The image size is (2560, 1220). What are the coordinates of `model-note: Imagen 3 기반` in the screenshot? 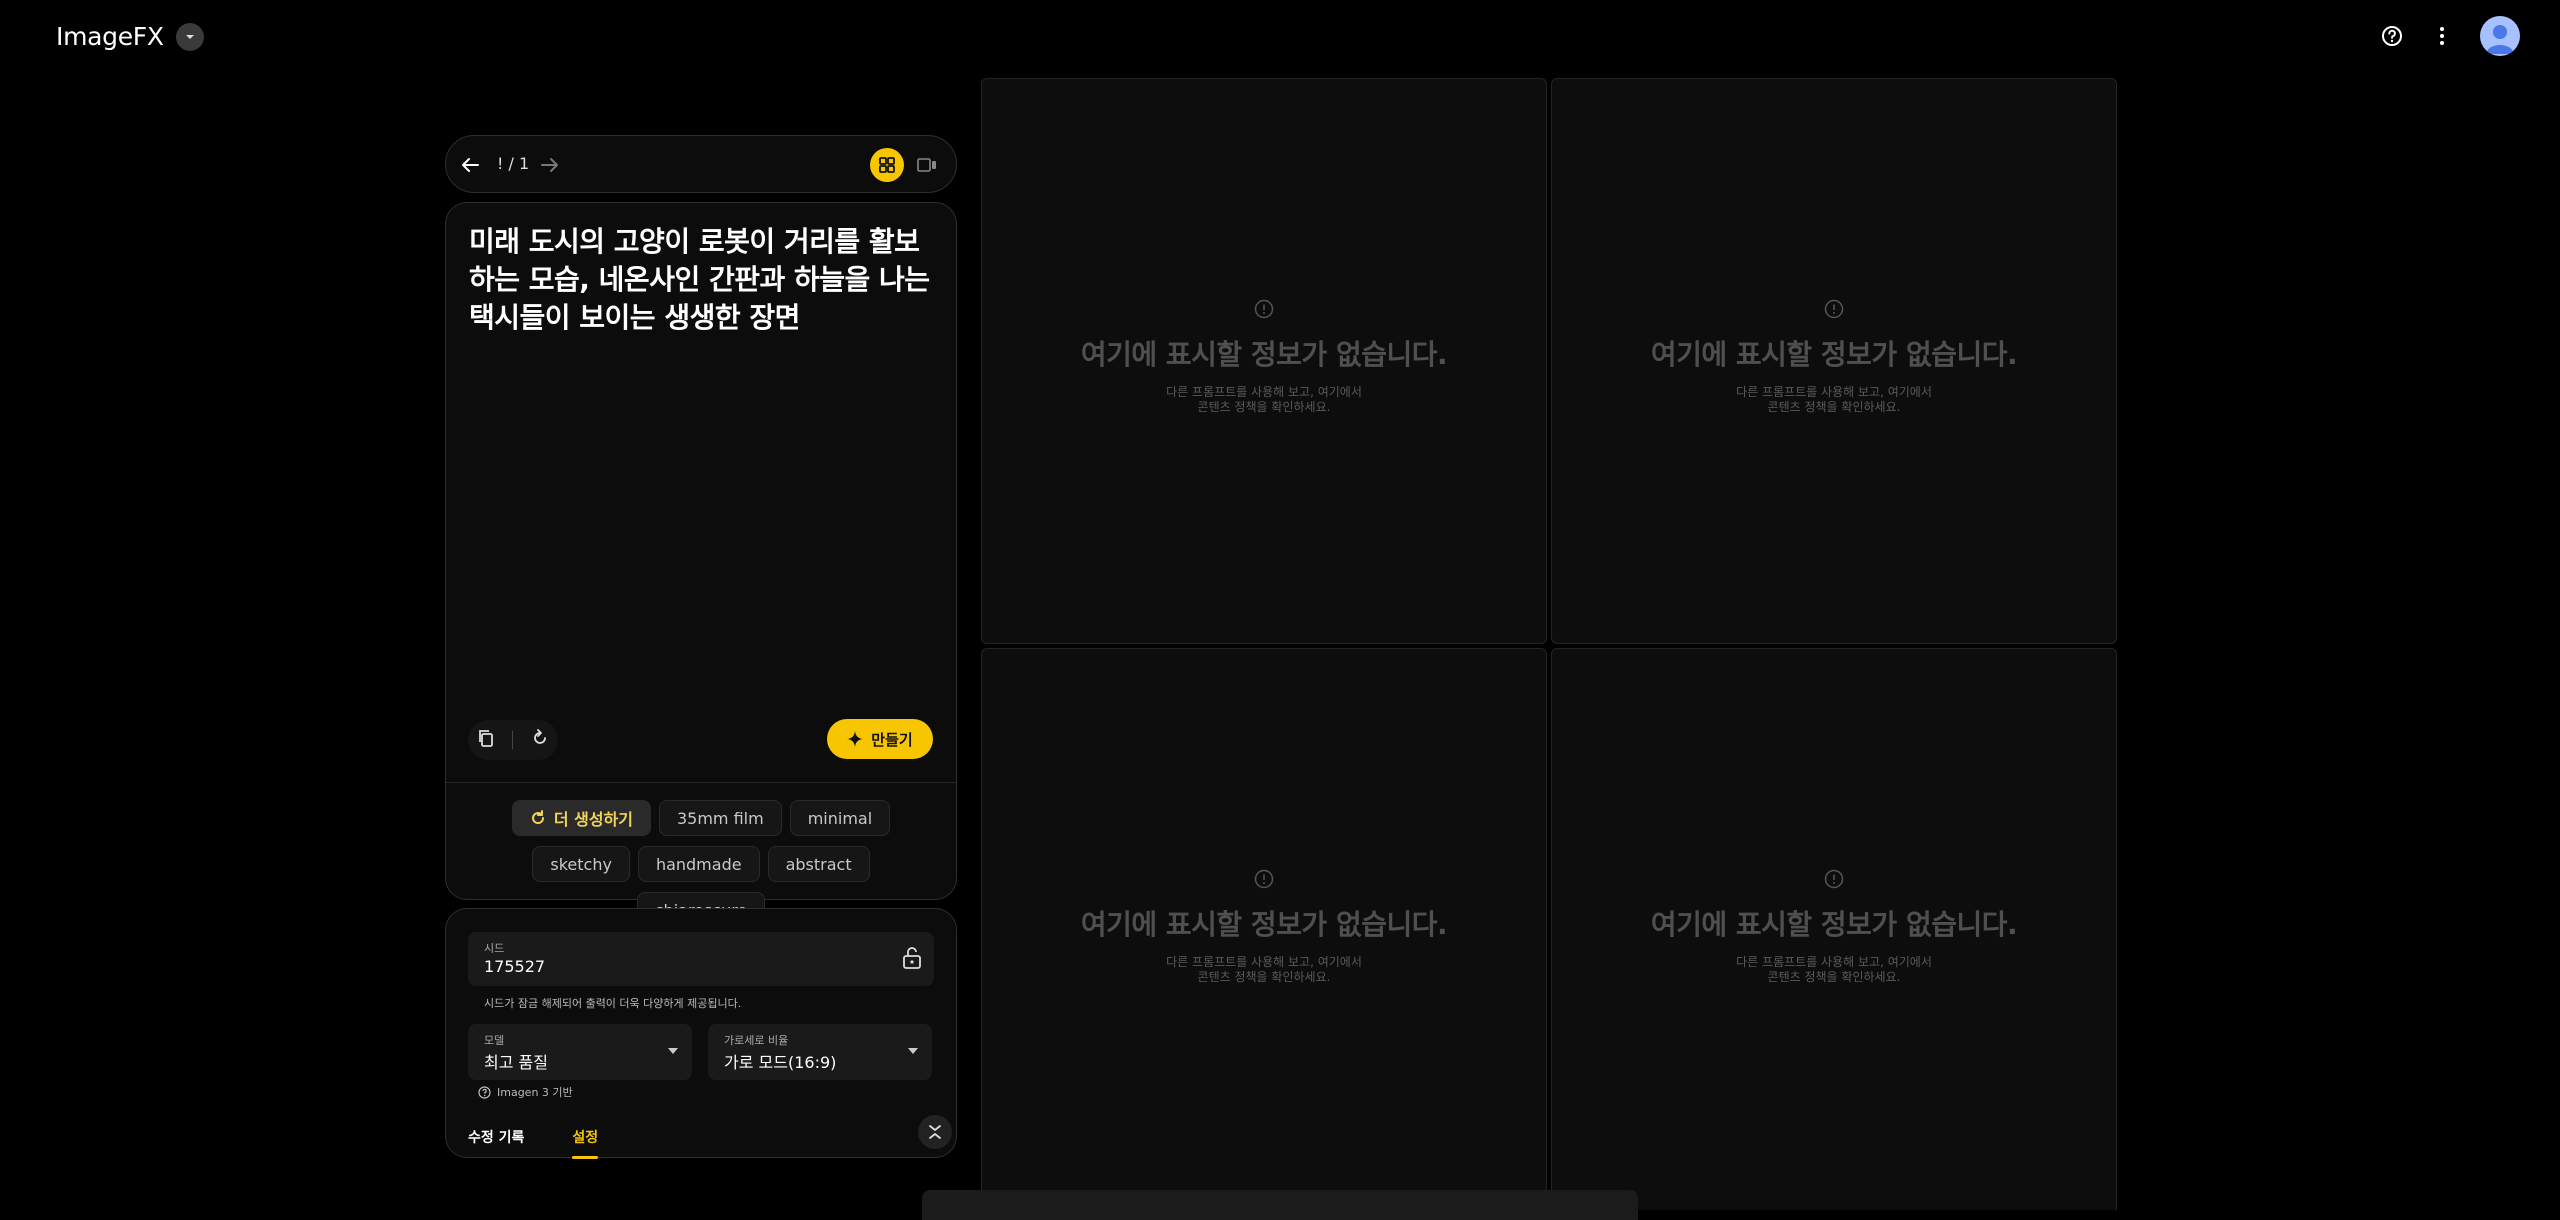 It's located at (525, 1092).